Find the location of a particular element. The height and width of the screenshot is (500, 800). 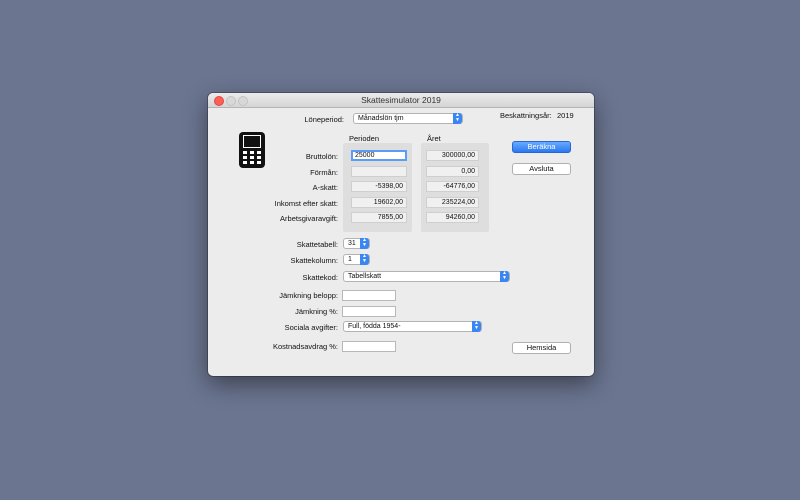

row-label-bruttolon: Bruttolön: is located at coordinates (321, 156).